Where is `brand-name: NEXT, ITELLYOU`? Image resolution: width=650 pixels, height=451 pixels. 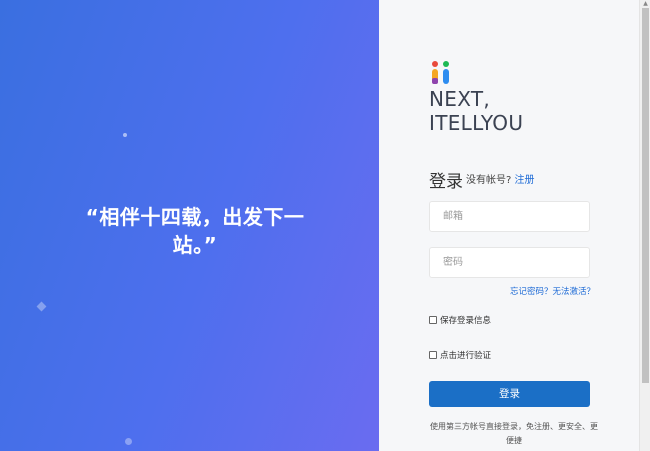
brand-name: NEXT, ITELLYOU is located at coordinates (519, 111).